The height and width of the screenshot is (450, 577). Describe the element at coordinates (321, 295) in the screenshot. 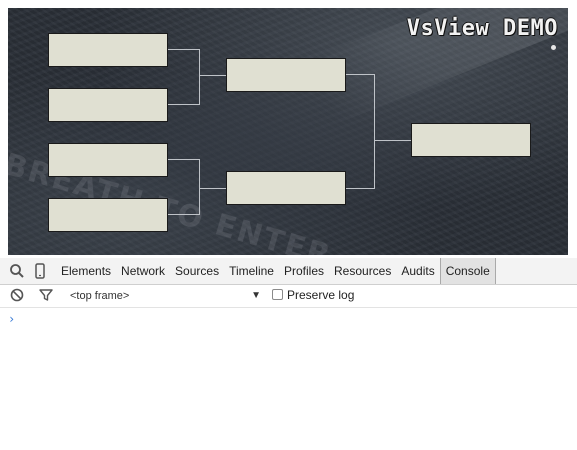

I see `preserve-log-label: Preserve log` at that location.